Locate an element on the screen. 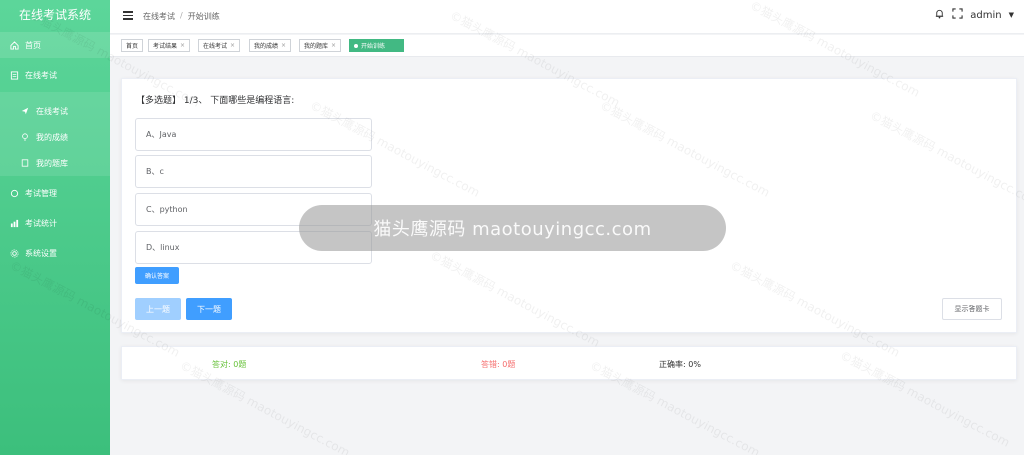  bell-icon is located at coordinates (939, 15).